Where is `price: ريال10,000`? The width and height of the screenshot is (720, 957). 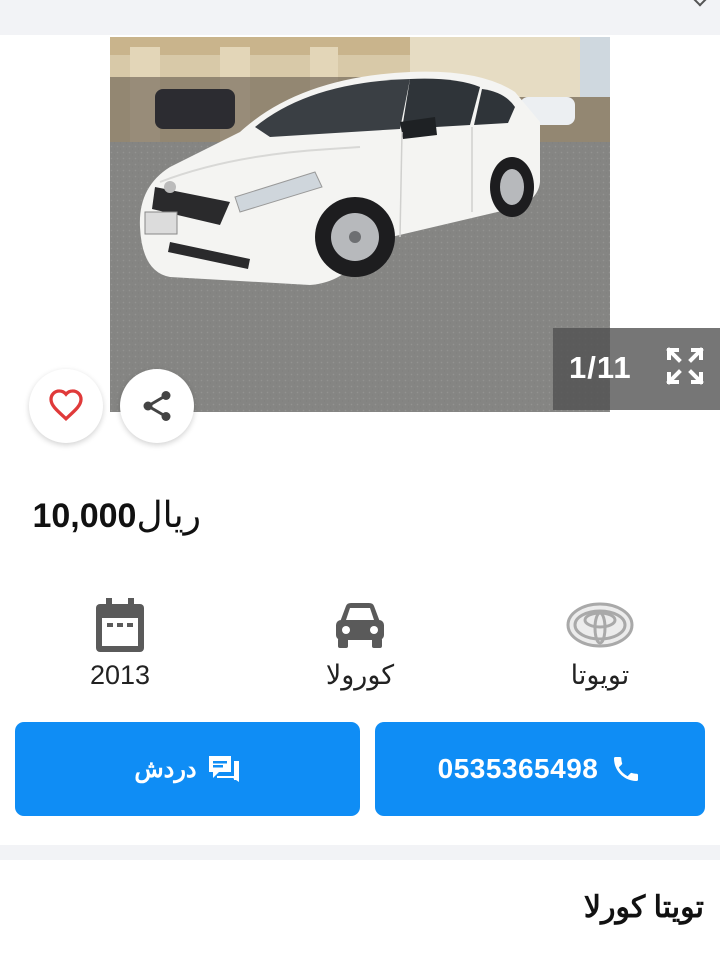
price: ريال10,000 is located at coordinates (122, 515).